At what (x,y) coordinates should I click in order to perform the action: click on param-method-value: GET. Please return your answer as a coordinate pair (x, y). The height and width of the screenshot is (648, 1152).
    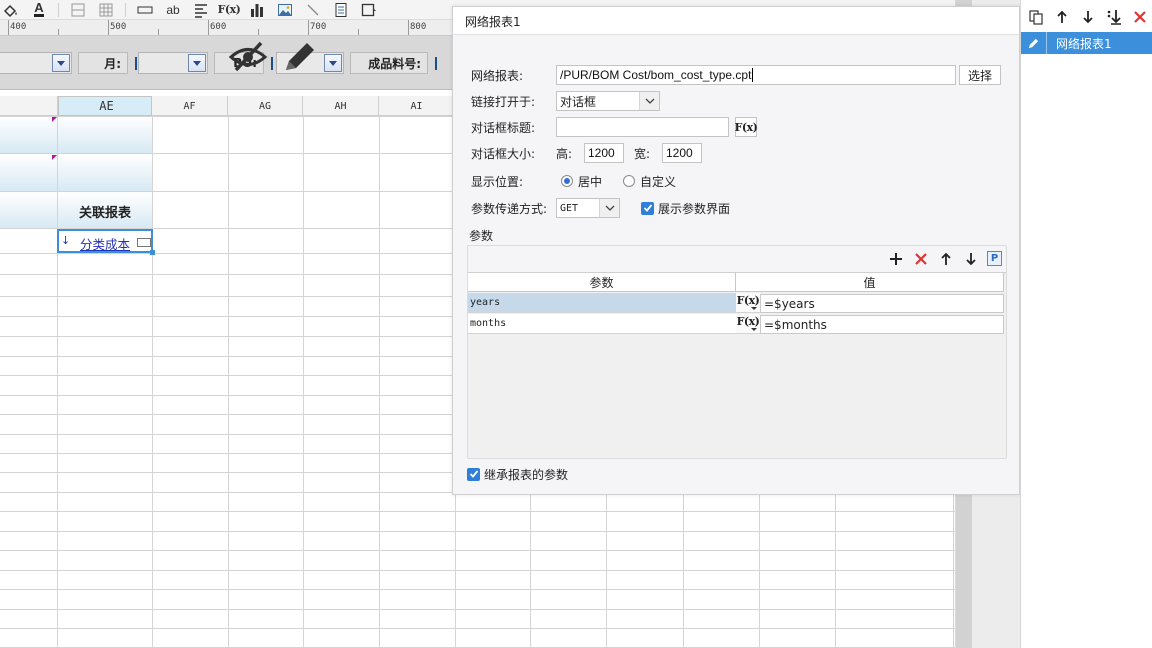
    Looking at the image, I should click on (569, 208).